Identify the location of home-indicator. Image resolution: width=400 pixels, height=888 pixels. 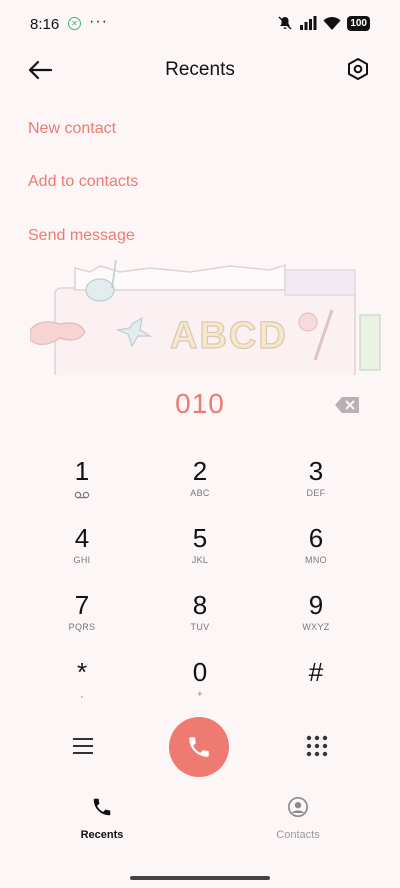
(200, 878).